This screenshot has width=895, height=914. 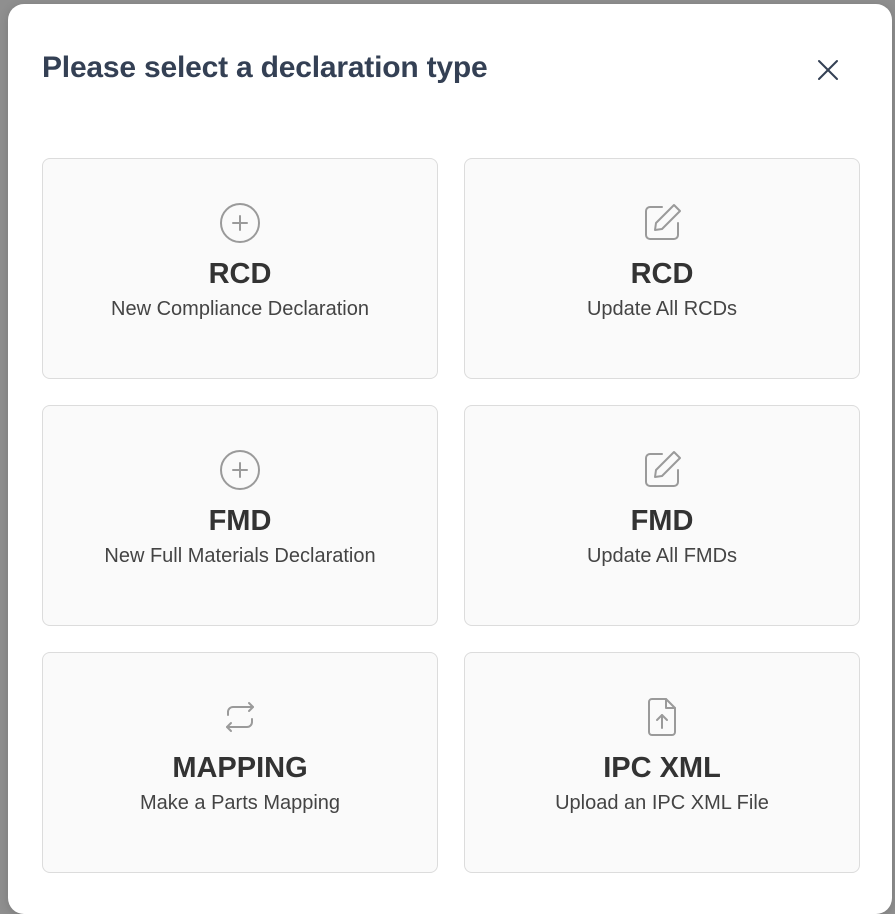 I want to click on option-card-update-rcd: RCD Update All RCDs, so click(x=662, y=268).